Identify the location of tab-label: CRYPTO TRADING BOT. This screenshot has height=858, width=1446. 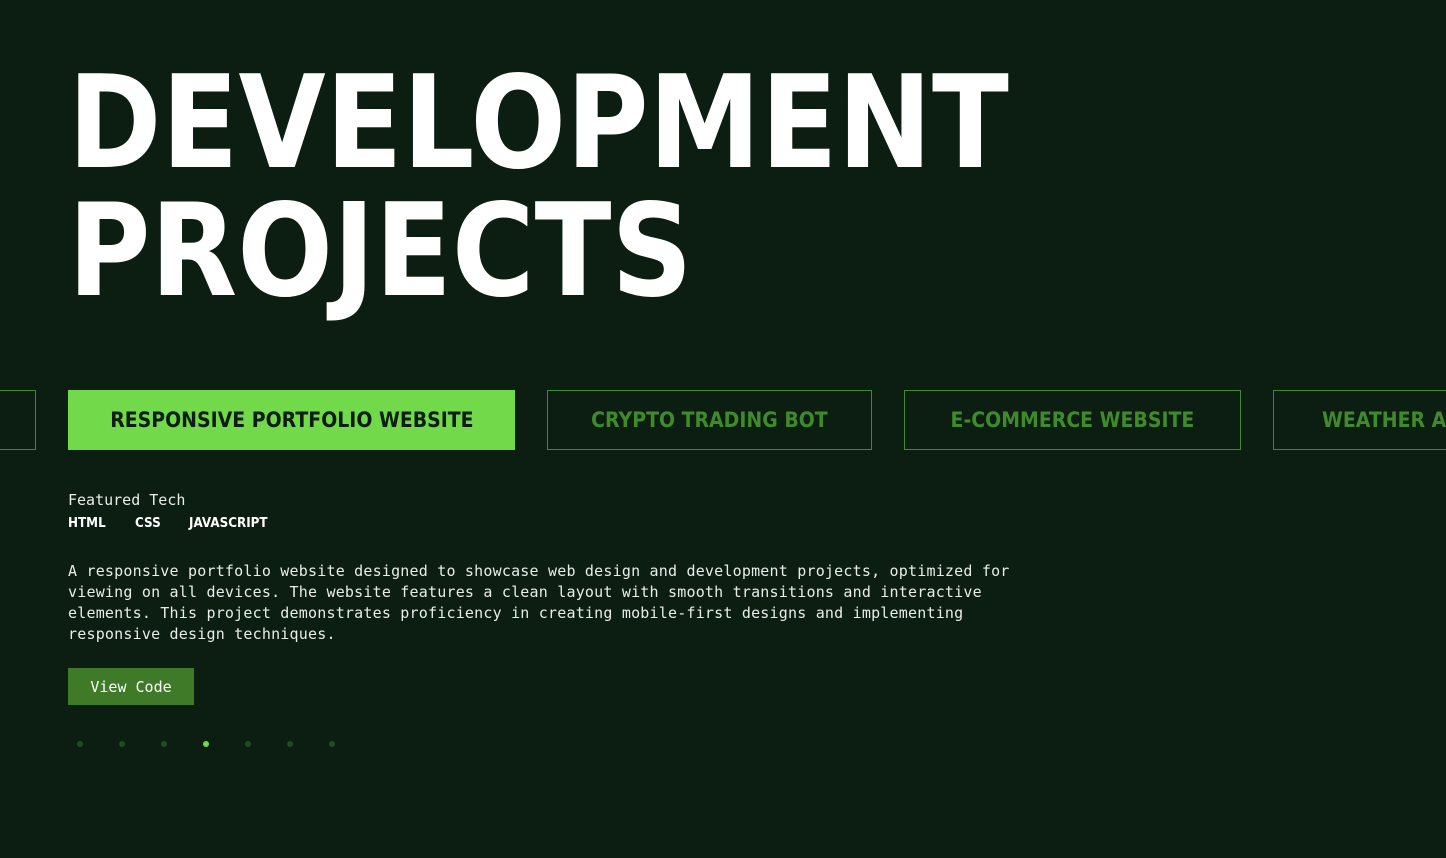
(709, 420).